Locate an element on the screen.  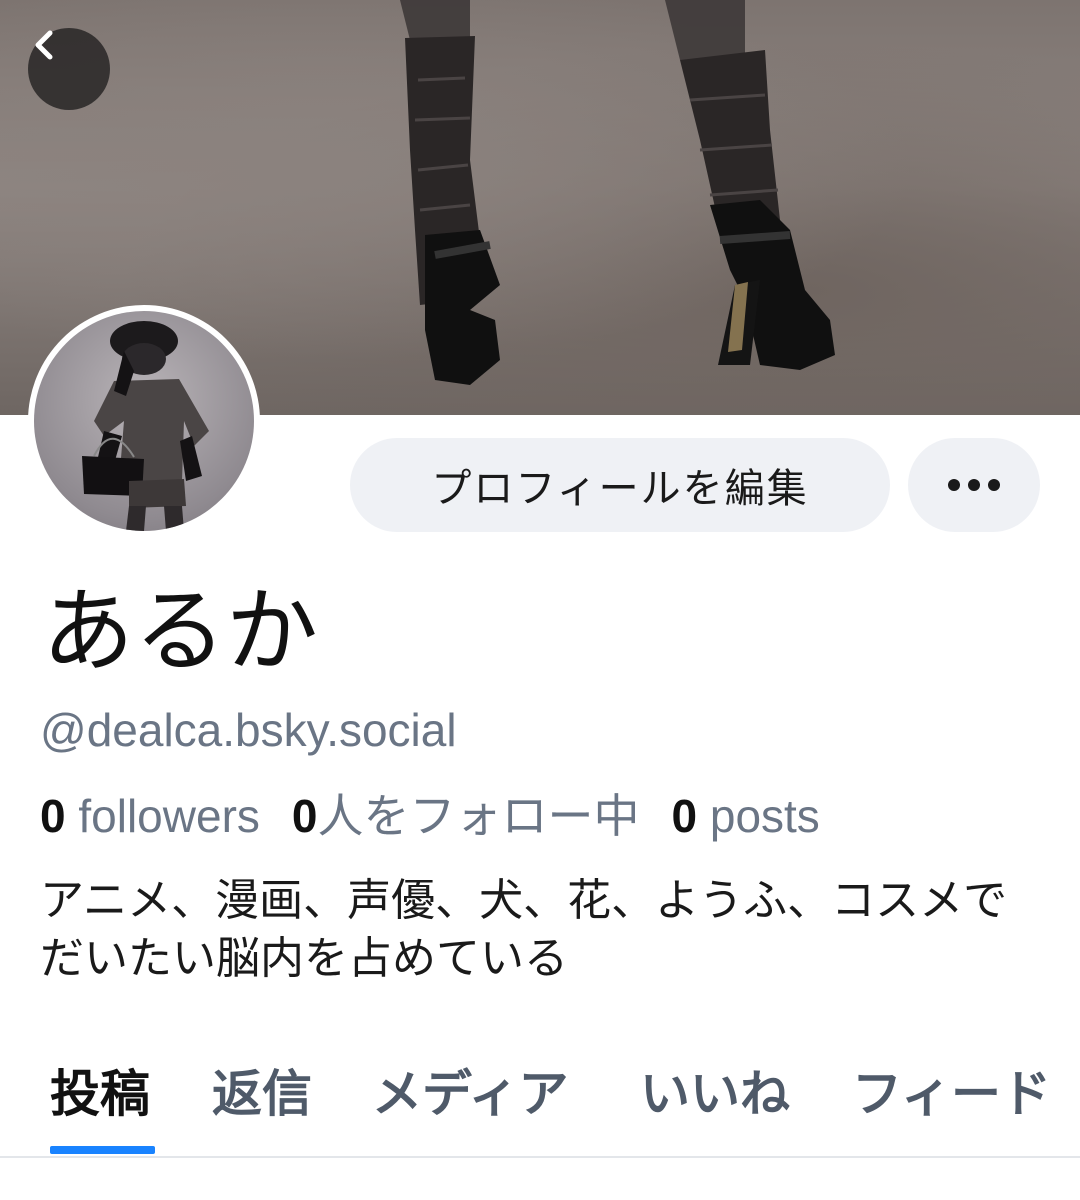
posts-stat: 0 posts is located at coordinates (745, 816).